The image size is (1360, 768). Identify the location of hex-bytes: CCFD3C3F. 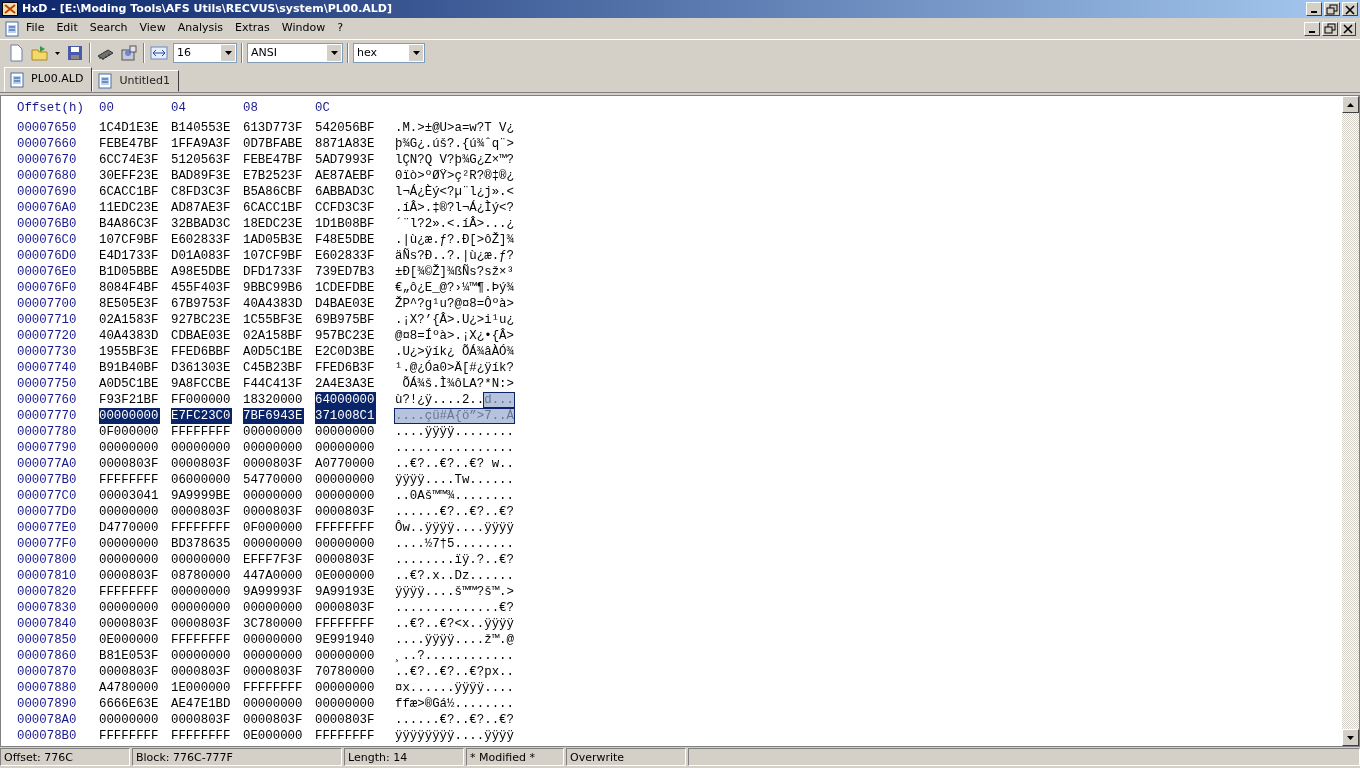
(345, 208).